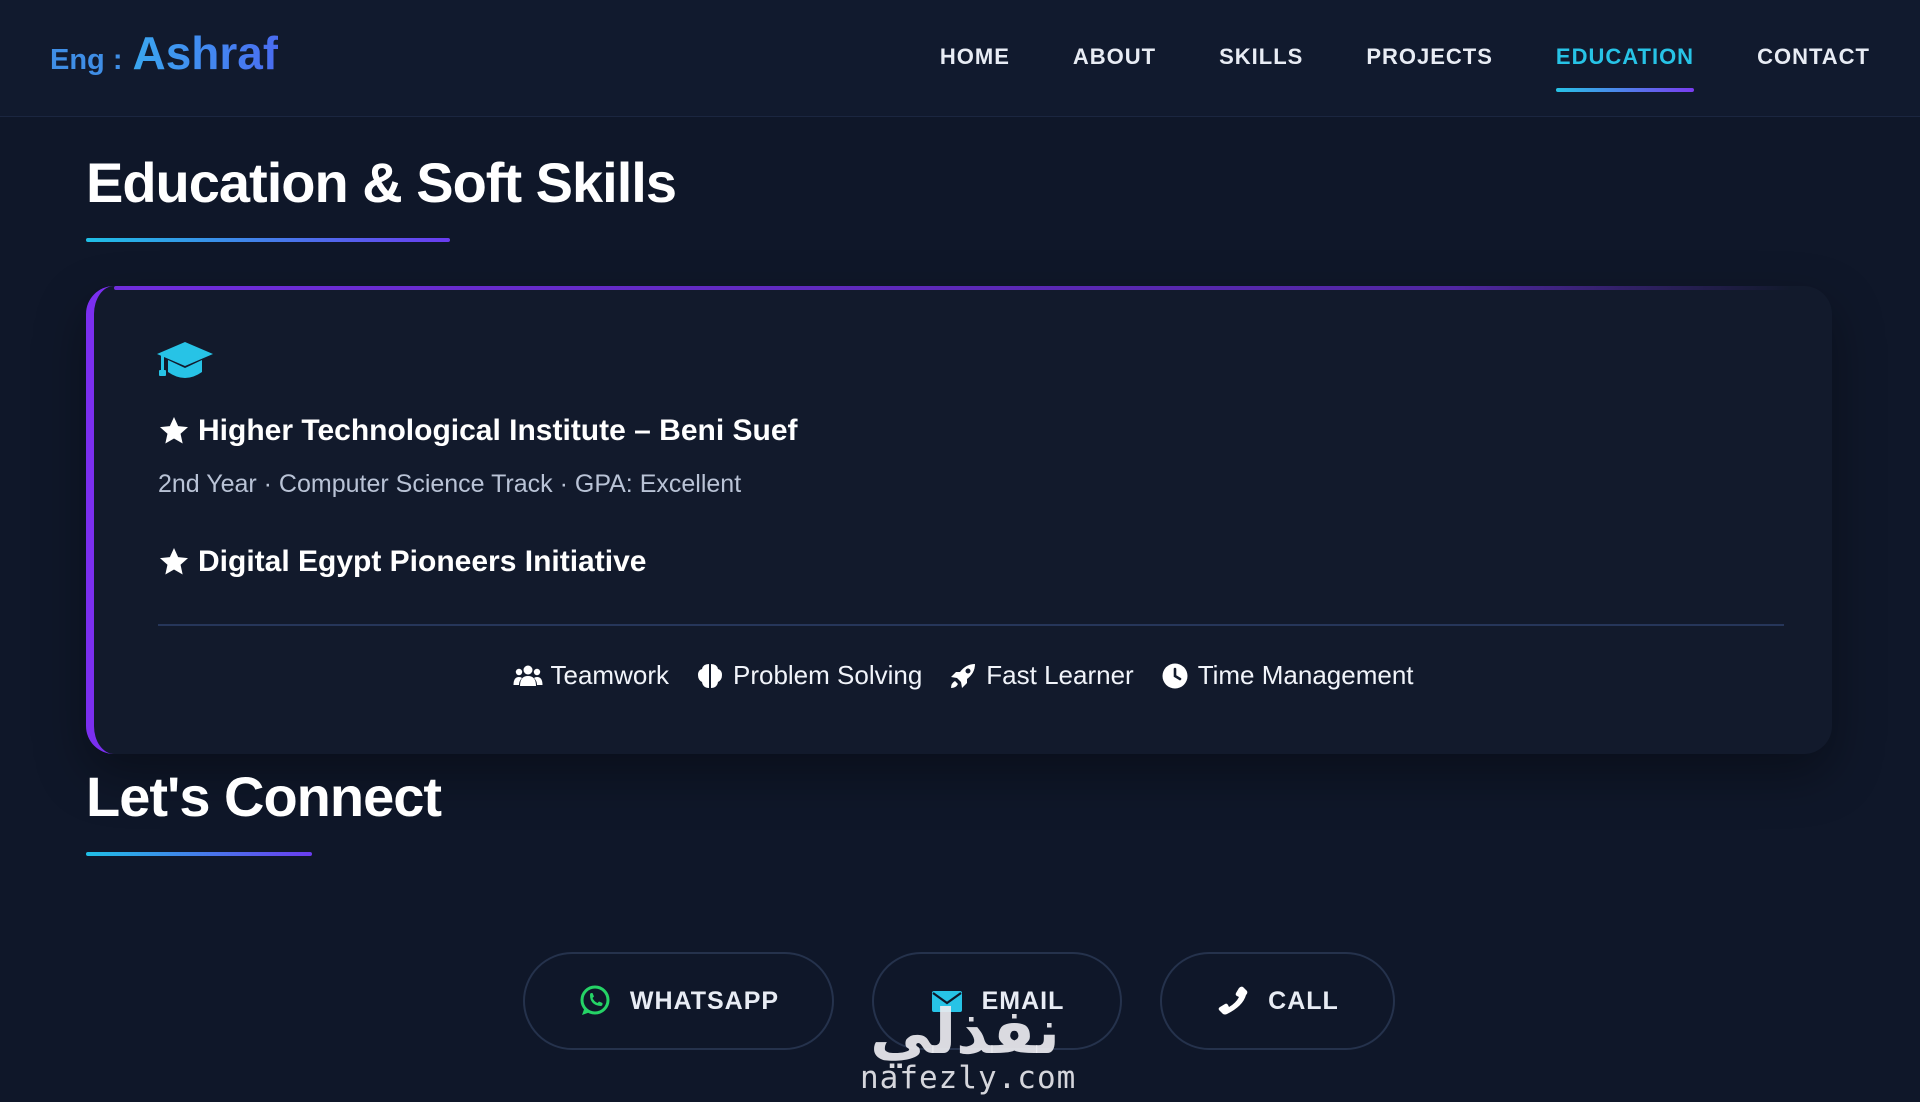  What do you see at coordinates (86, 60) in the screenshot?
I see `brand-prefix: Eng :` at bounding box center [86, 60].